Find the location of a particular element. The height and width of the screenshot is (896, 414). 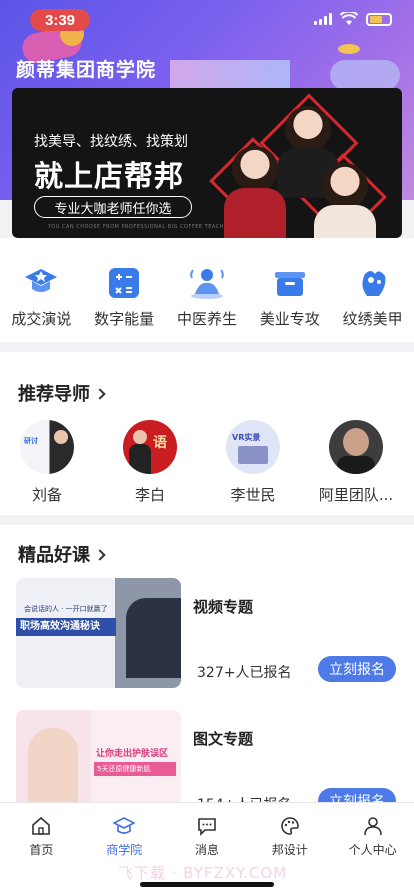

signal-icon is located at coordinates (323, 19).